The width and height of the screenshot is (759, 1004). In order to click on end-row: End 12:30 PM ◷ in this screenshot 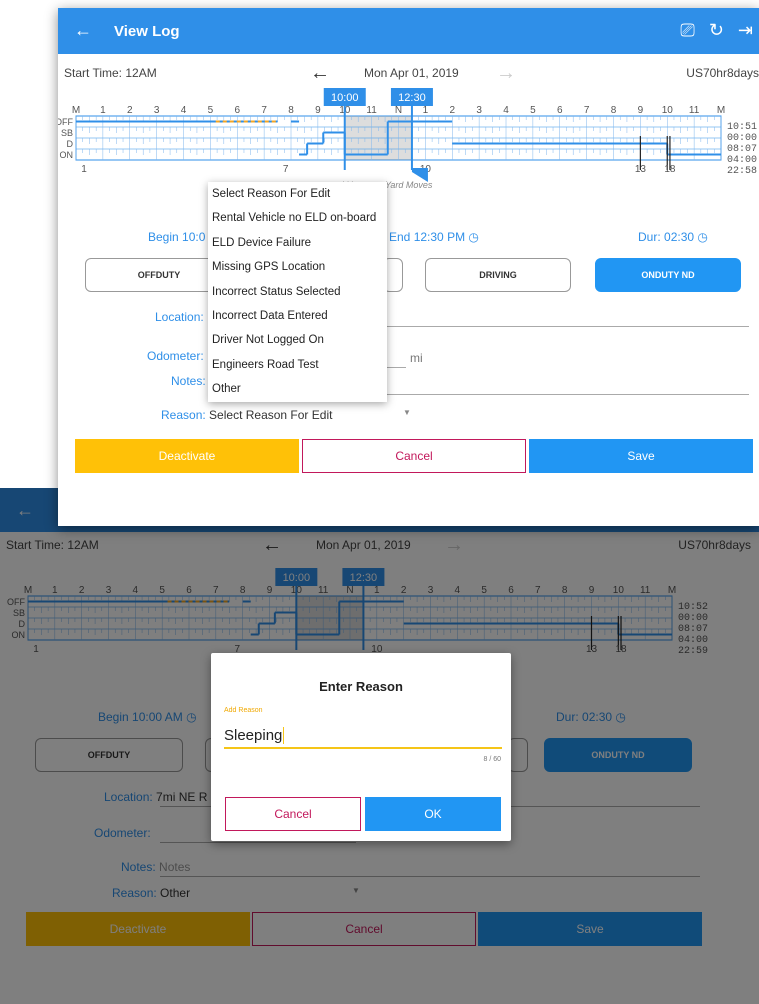, I will do `click(434, 237)`.